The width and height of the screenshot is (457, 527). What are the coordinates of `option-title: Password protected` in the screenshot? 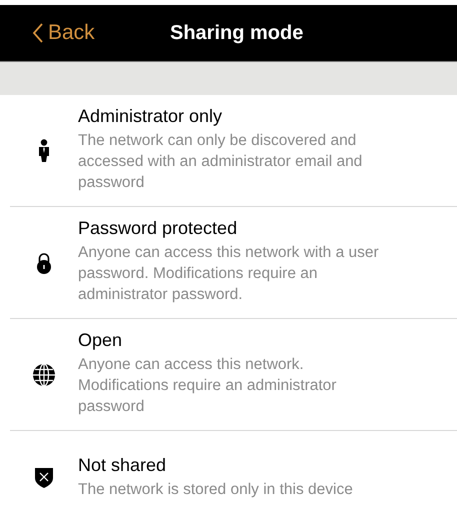 It's located at (158, 228).